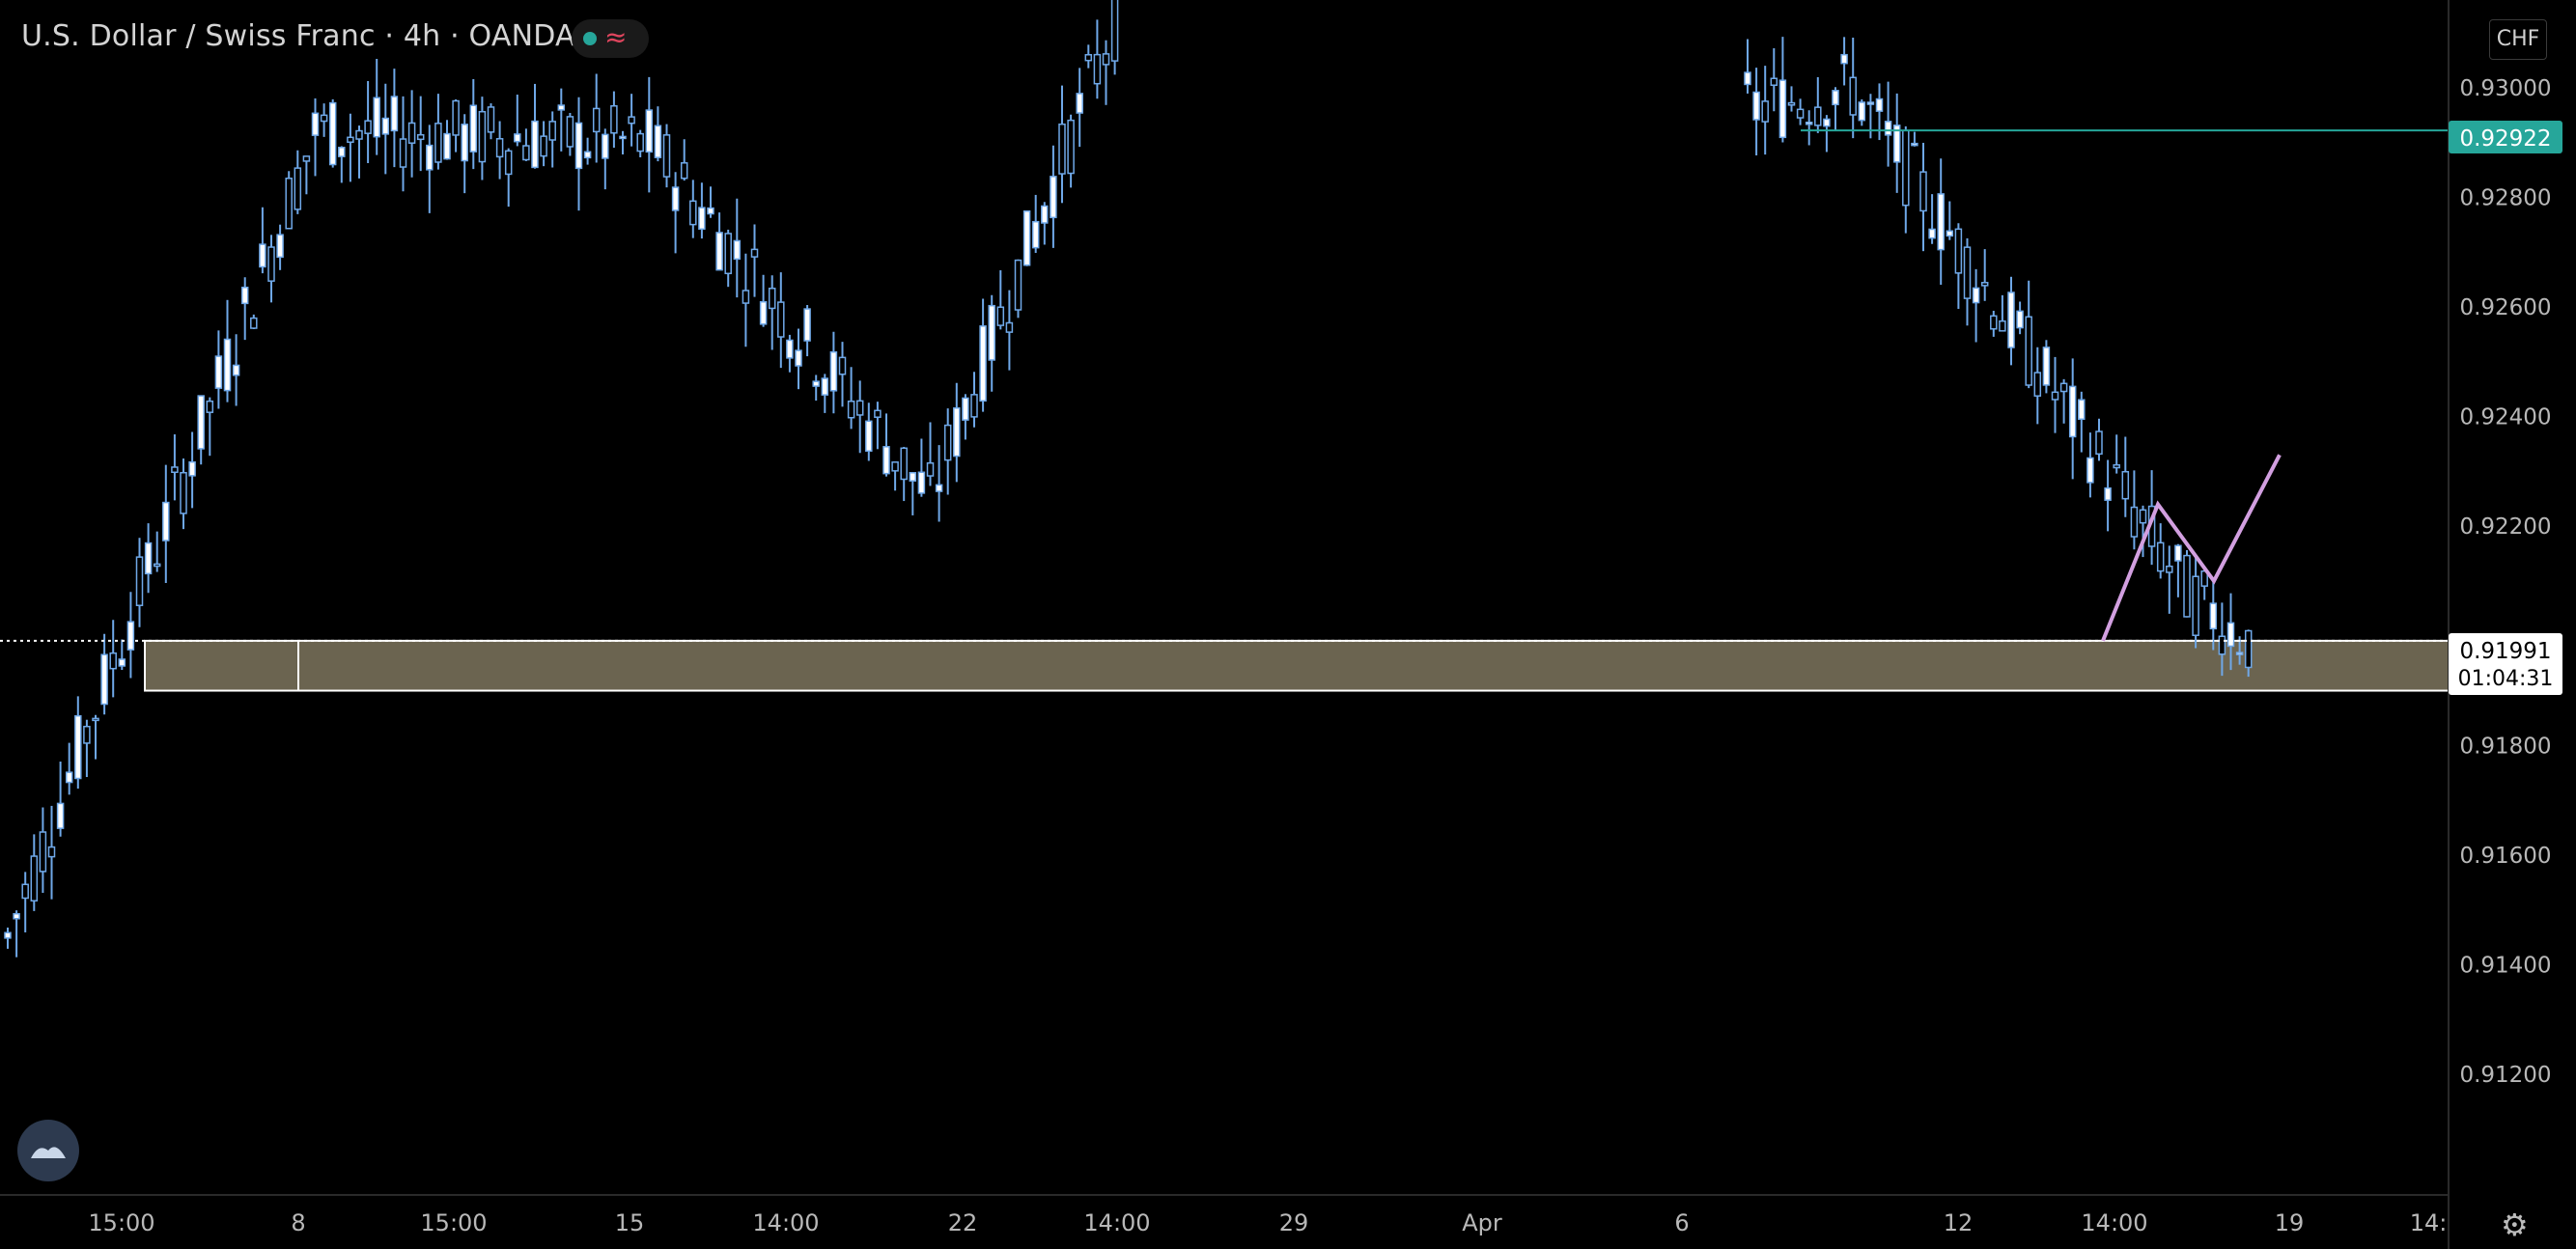 Image resolution: width=2576 pixels, height=1249 pixels. Describe the element at coordinates (298, 1222) in the screenshot. I see `time-tick-label: 8` at that location.